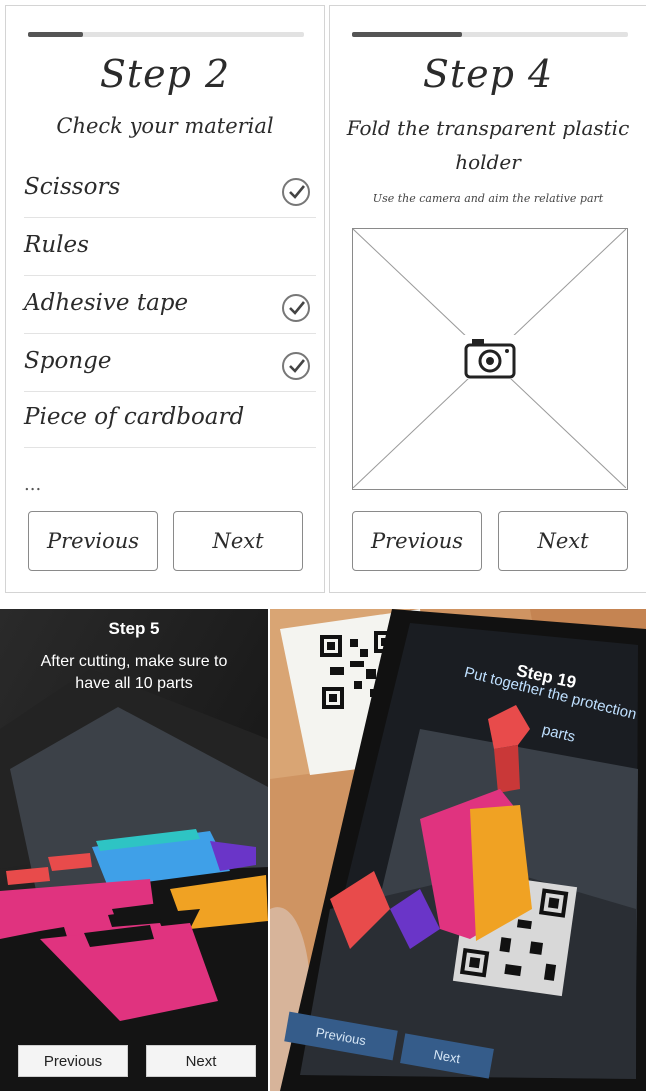  Describe the element at coordinates (488, 198) in the screenshot. I see `camera-hint: Use the camera and aim the relative part` at that location.